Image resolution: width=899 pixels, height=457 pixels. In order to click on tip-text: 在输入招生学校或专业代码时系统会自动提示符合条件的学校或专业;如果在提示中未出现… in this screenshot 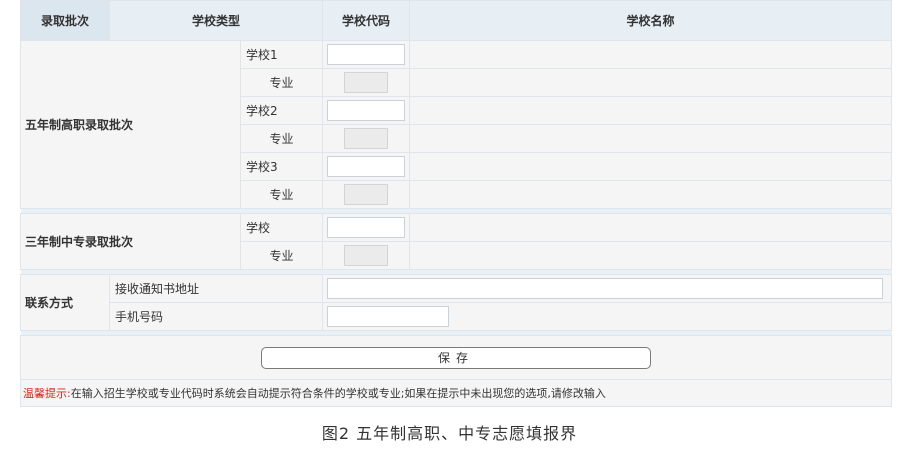, I will do `click(338, 393)`.